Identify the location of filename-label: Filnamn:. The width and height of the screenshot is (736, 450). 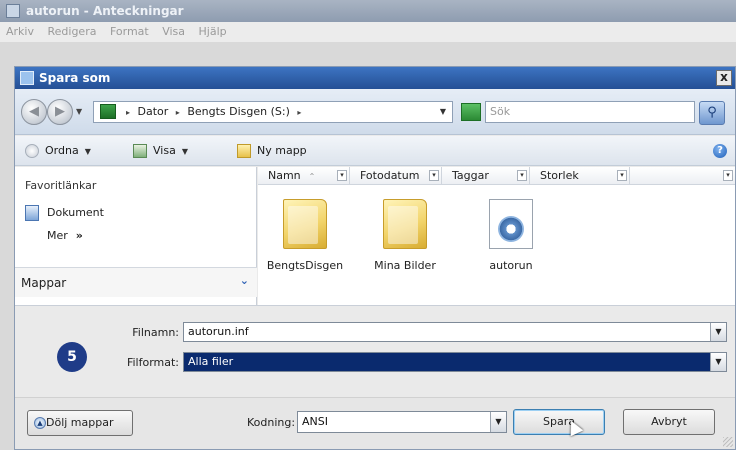
(155, 332).